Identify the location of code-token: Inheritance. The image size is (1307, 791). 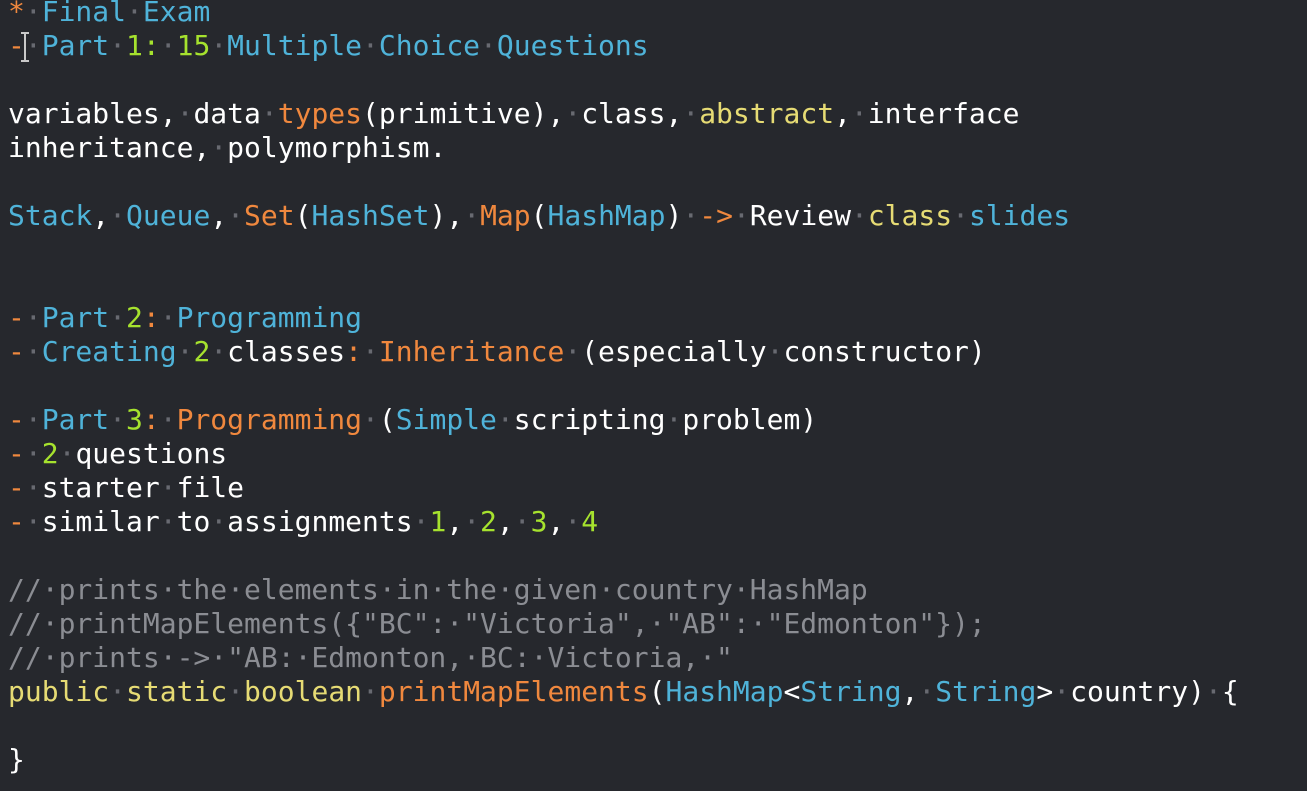
(471, 351).